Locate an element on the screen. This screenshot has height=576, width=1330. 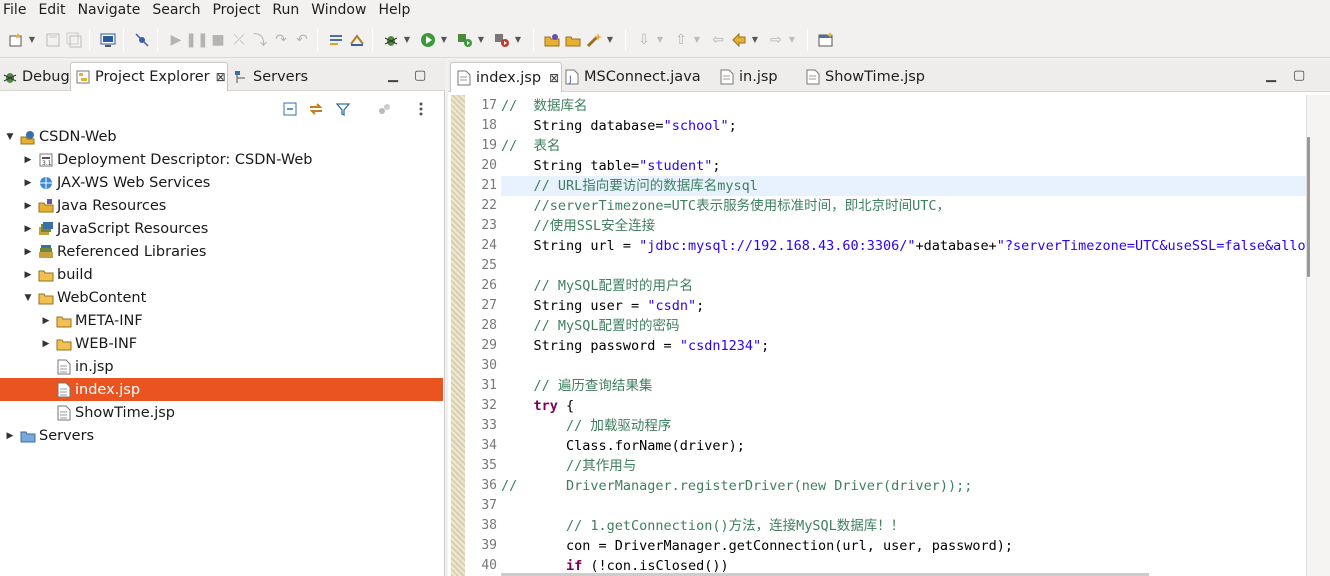
save-icon is located at coordinates (53, 40).